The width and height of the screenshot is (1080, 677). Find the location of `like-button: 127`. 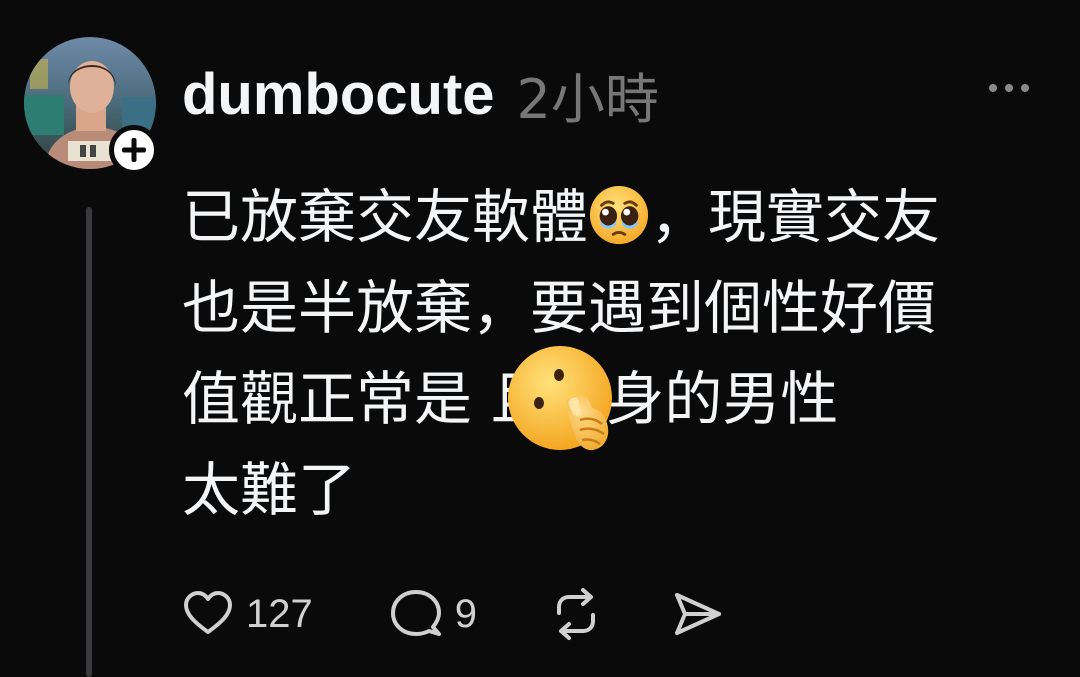

like-button: 127 is located at coordinates (247, 614).